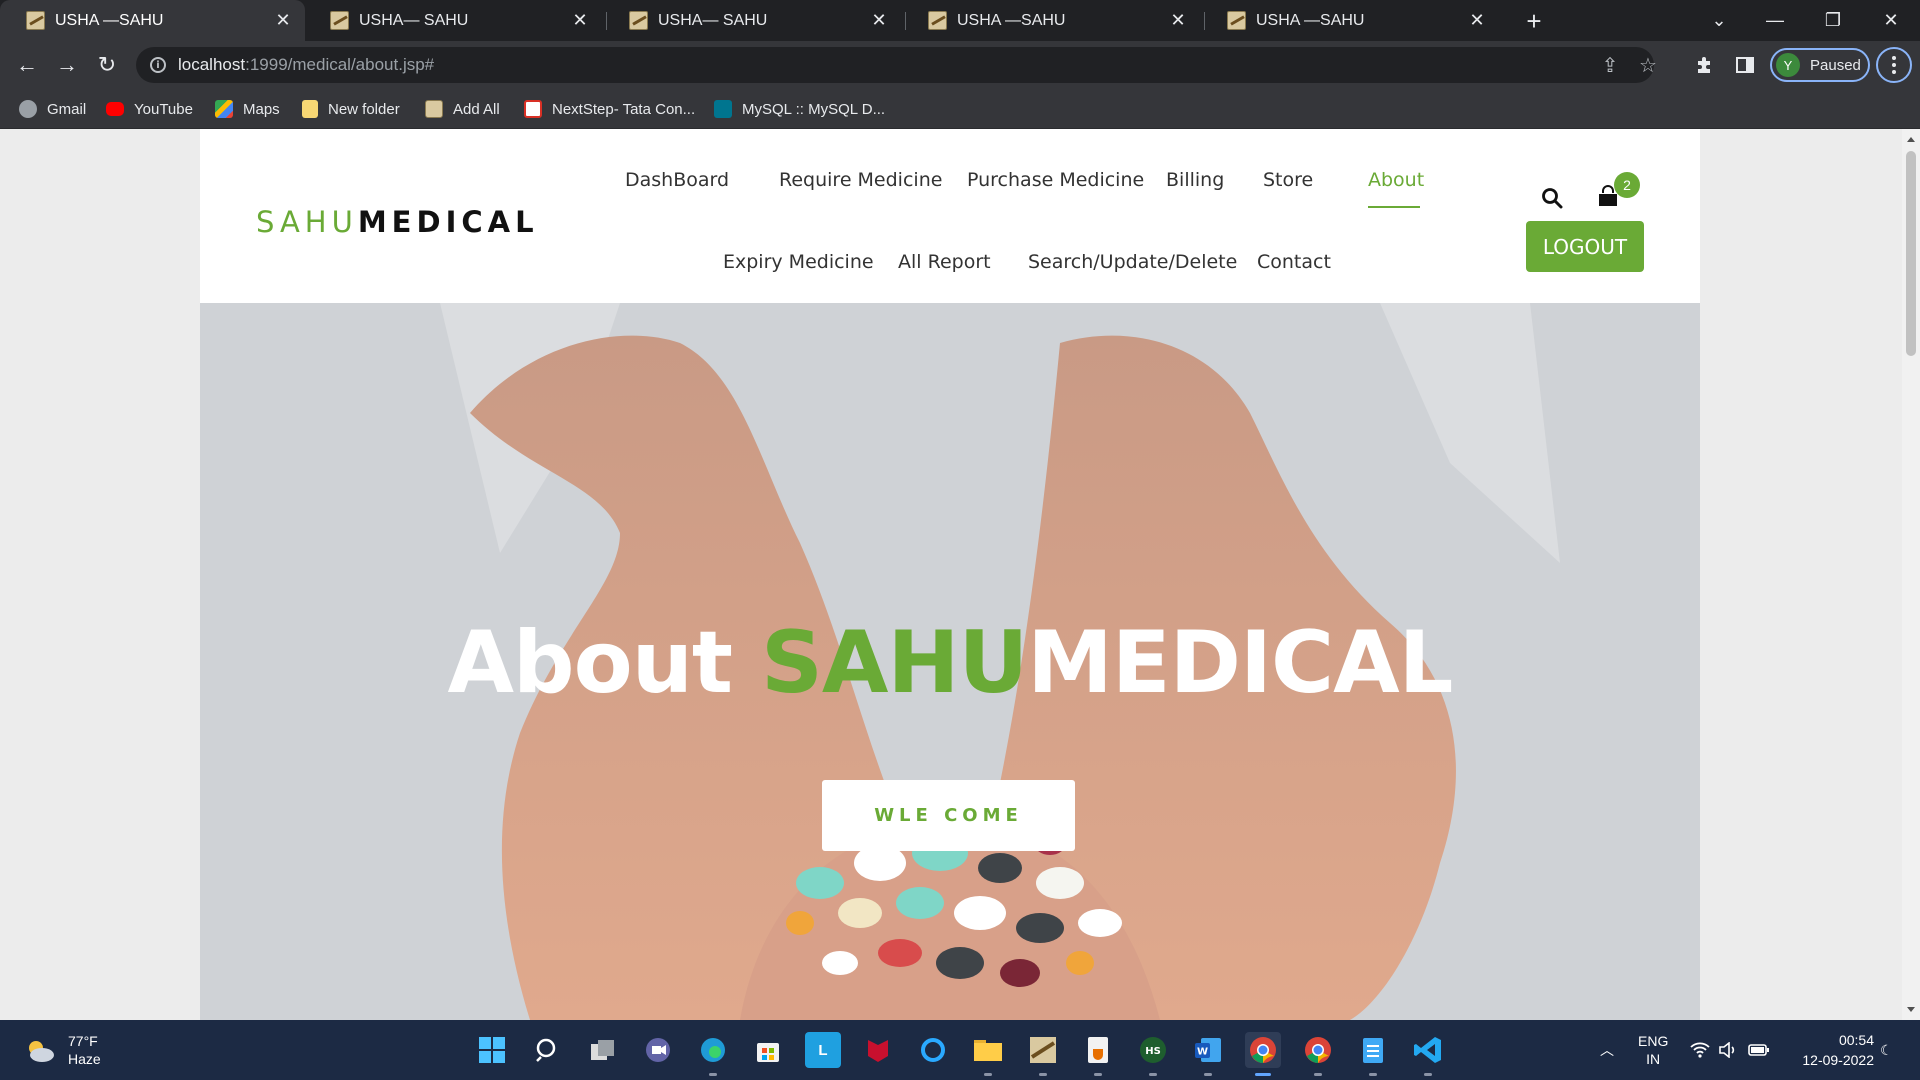 Image resolution: width=1920 pixels, height=1080 pixels. I want to click on bookmark-add-all: Add All, so click(462, 109).